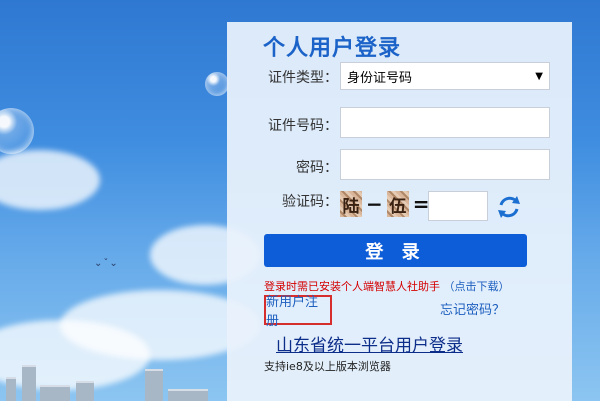 This screenshot has width=600, height=401. I want to click on refresh-icon, so click(509, 207).